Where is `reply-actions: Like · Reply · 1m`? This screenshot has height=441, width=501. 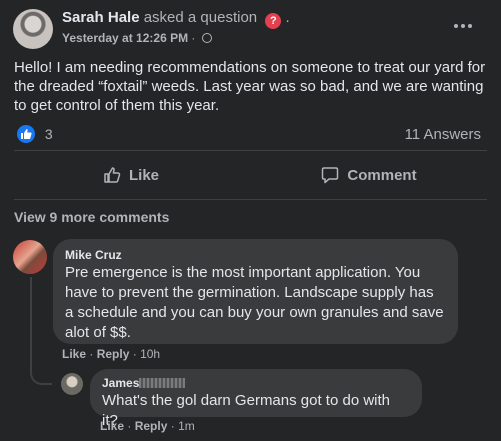 reply-actions: Like · Reply · 1m is located at coordinates (147, 426).